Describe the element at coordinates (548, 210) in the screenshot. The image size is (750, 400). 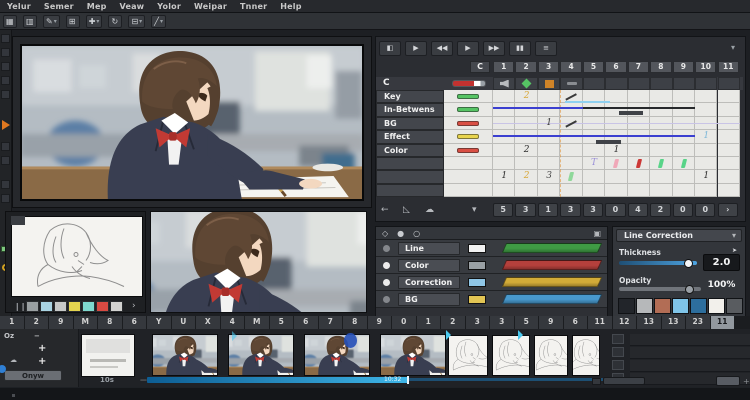
I see `frame-count-button: 1` at that location.